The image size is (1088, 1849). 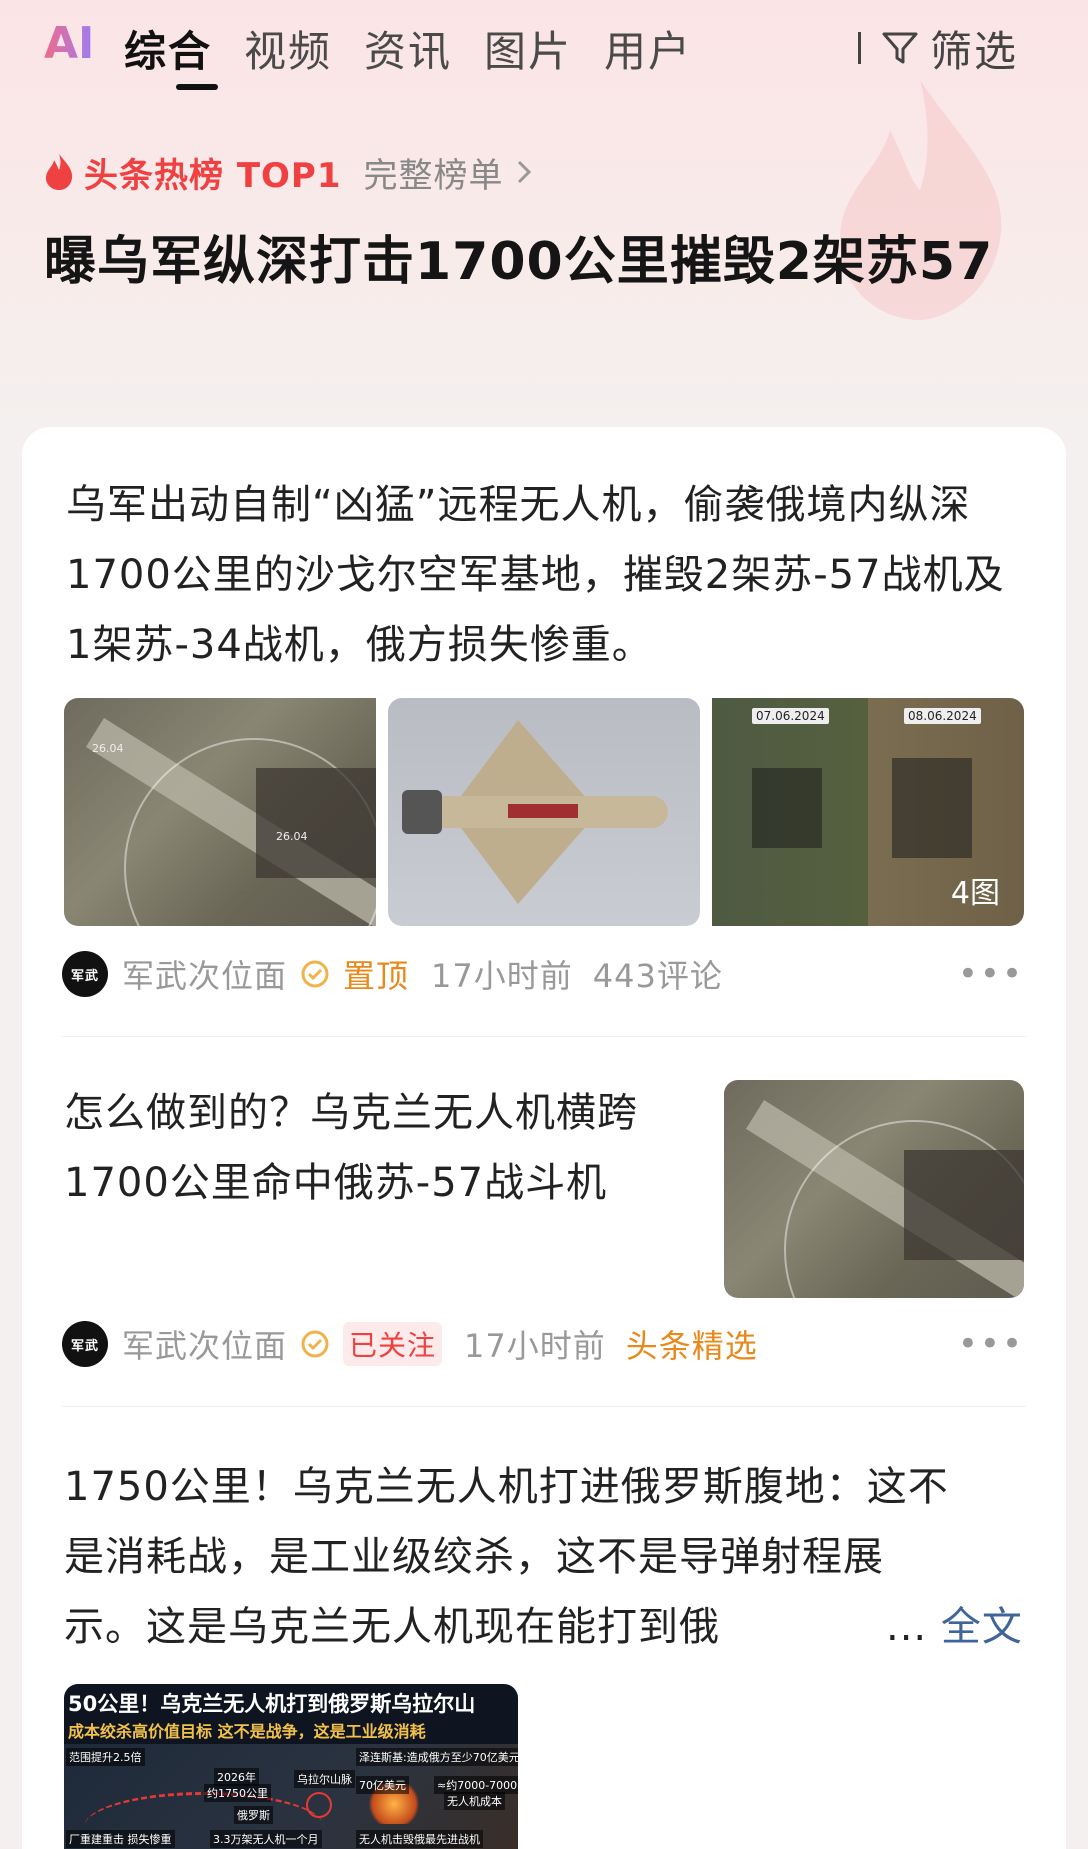 I want to click on full-list-link: 完整榜单, so click(x=434, y=172).